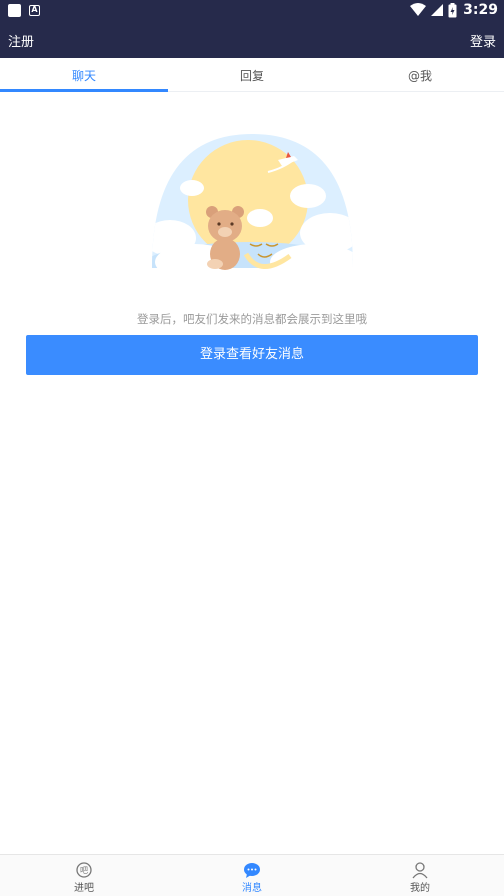 The width and height of the screenshot is (504, 896). I want to click on wifi-icon, so click(418, 9).